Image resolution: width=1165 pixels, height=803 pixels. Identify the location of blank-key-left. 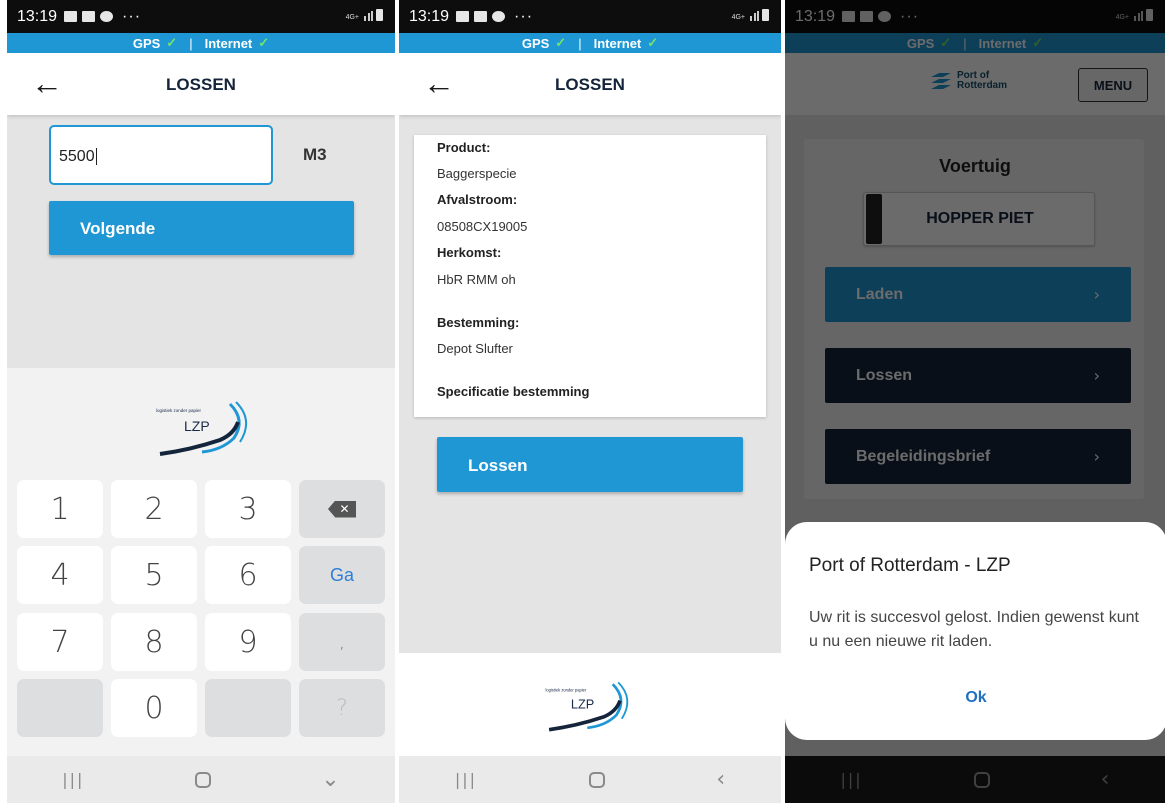
(60, 708).